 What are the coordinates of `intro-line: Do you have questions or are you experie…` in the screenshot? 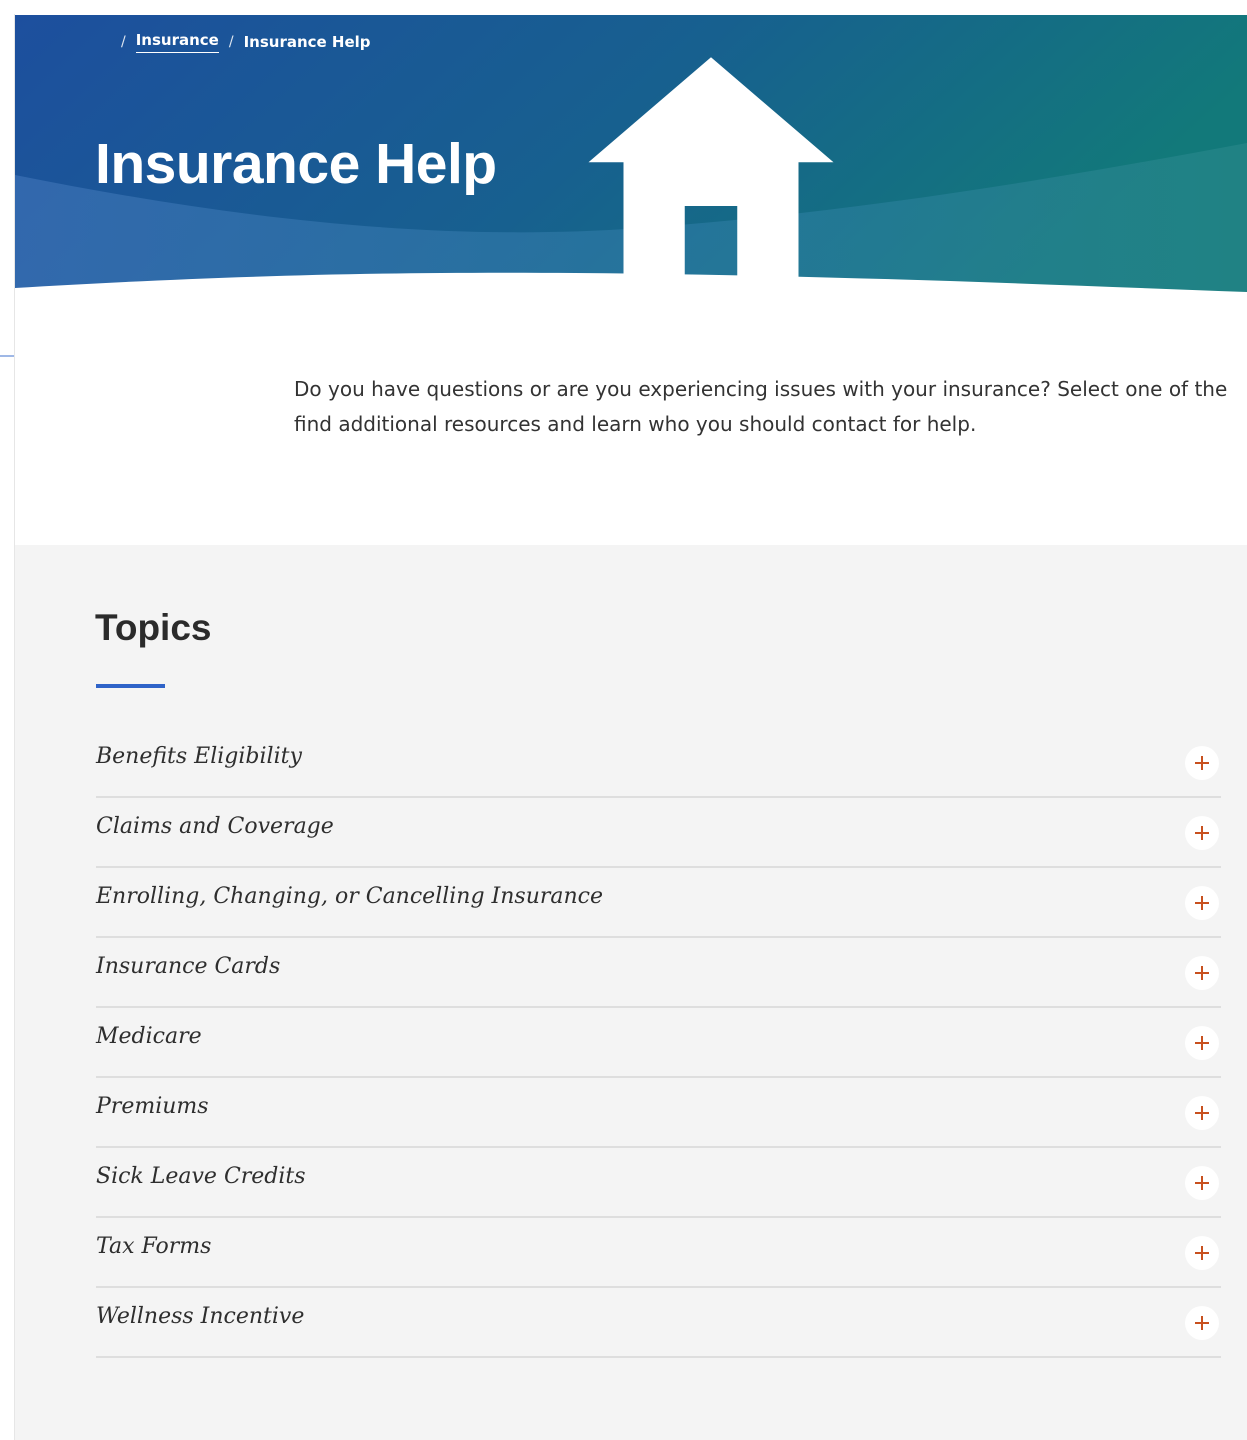 It's located at (761, 389).